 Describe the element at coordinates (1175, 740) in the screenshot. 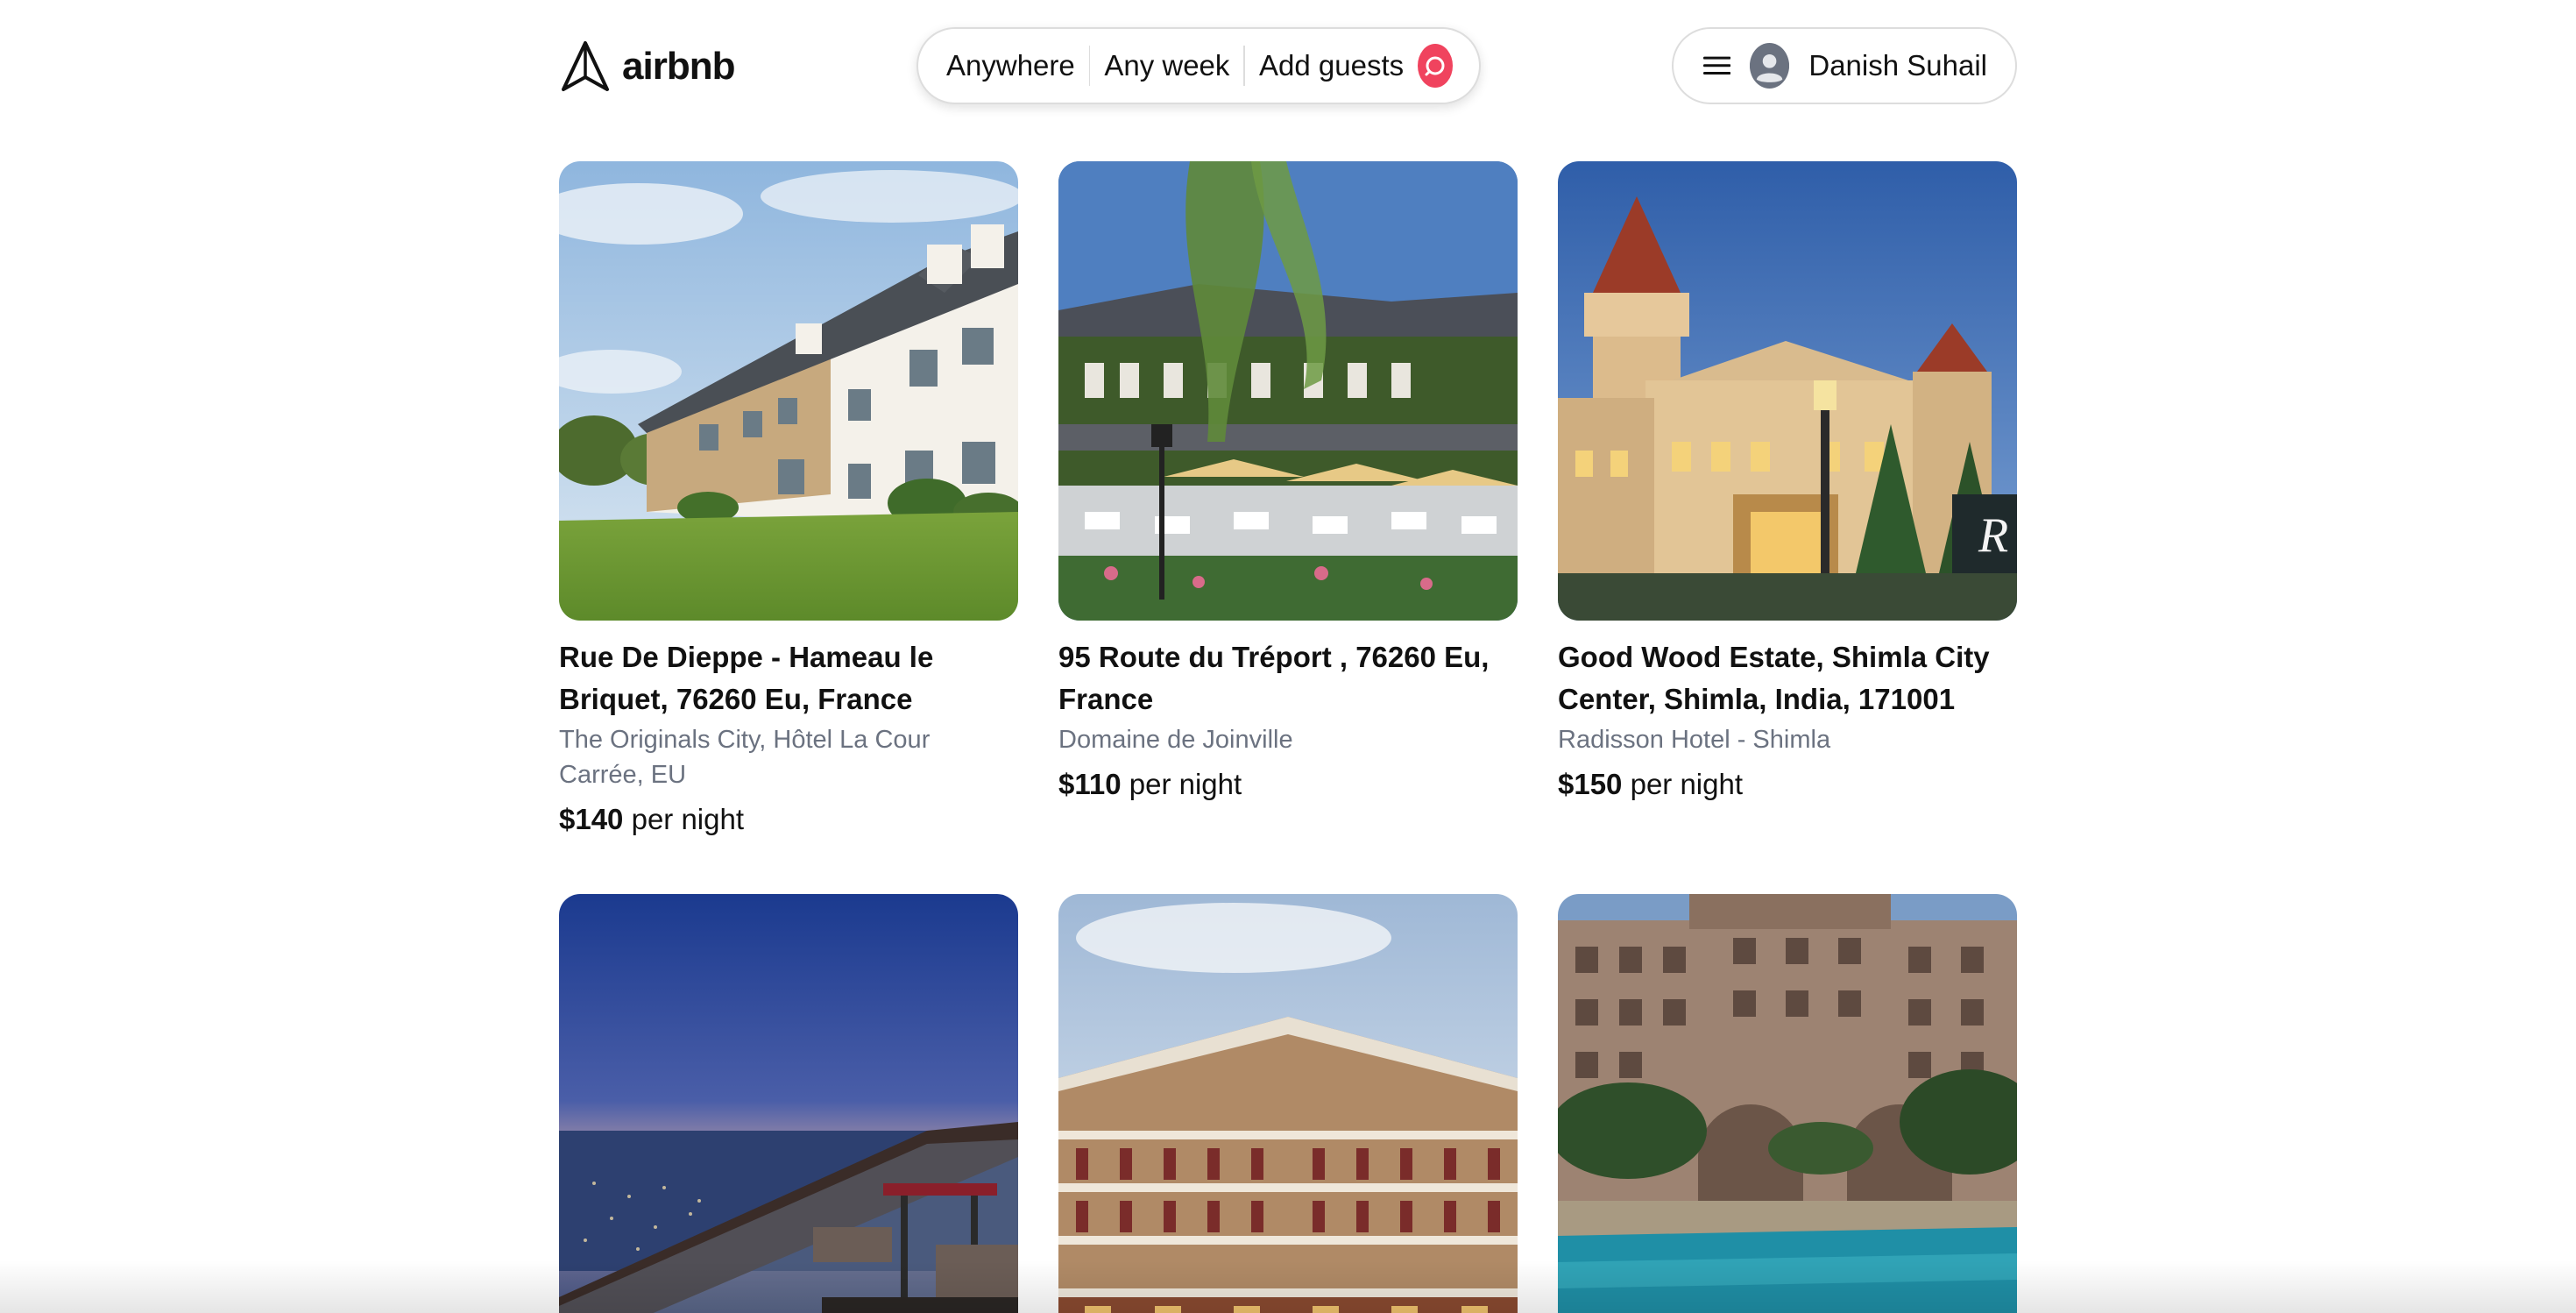

I see `listing-subtitle: Domaine de Joinville` at that location.